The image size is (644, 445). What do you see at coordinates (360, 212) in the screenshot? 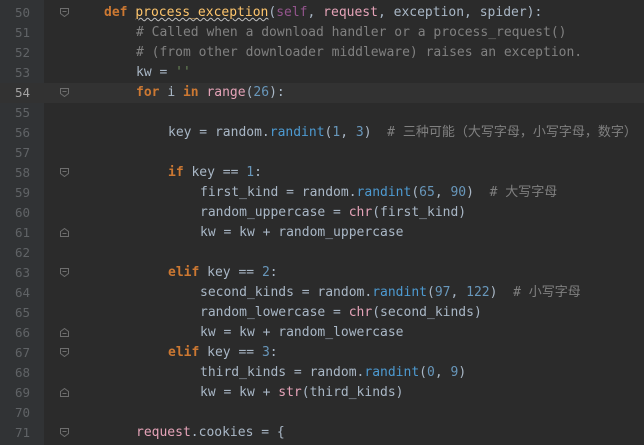
I see `code-token: chr` at bounding box center [360, 212].